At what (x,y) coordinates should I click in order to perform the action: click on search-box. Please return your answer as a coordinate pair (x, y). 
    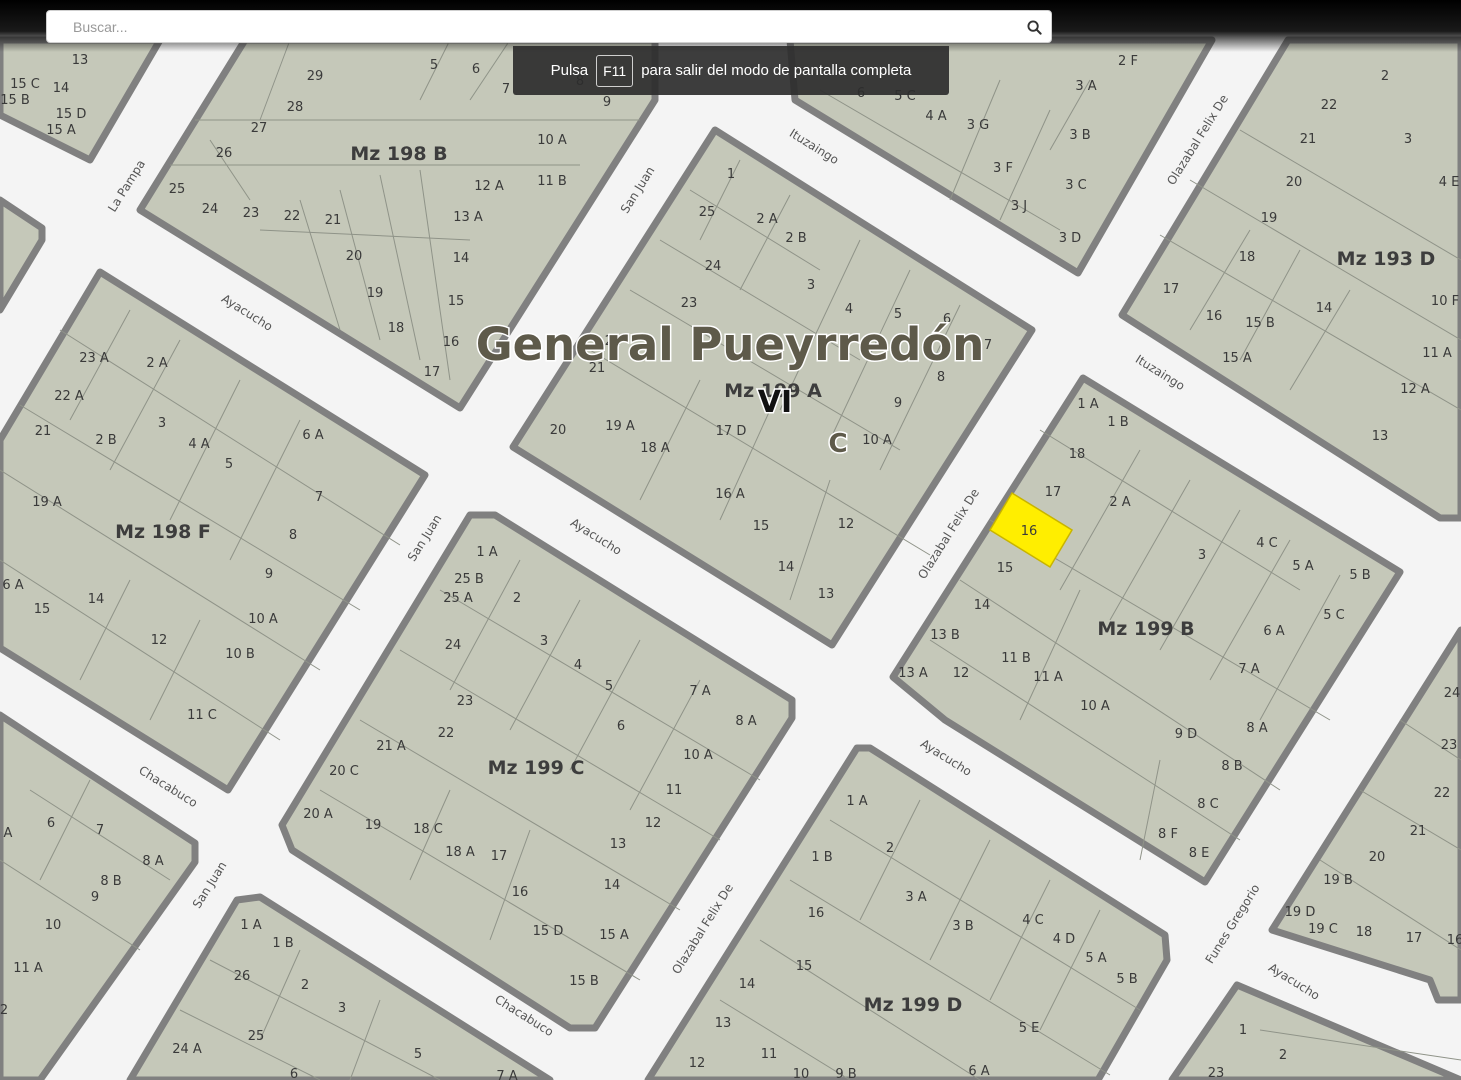
    Looking at the image, I should click on (549, 26).